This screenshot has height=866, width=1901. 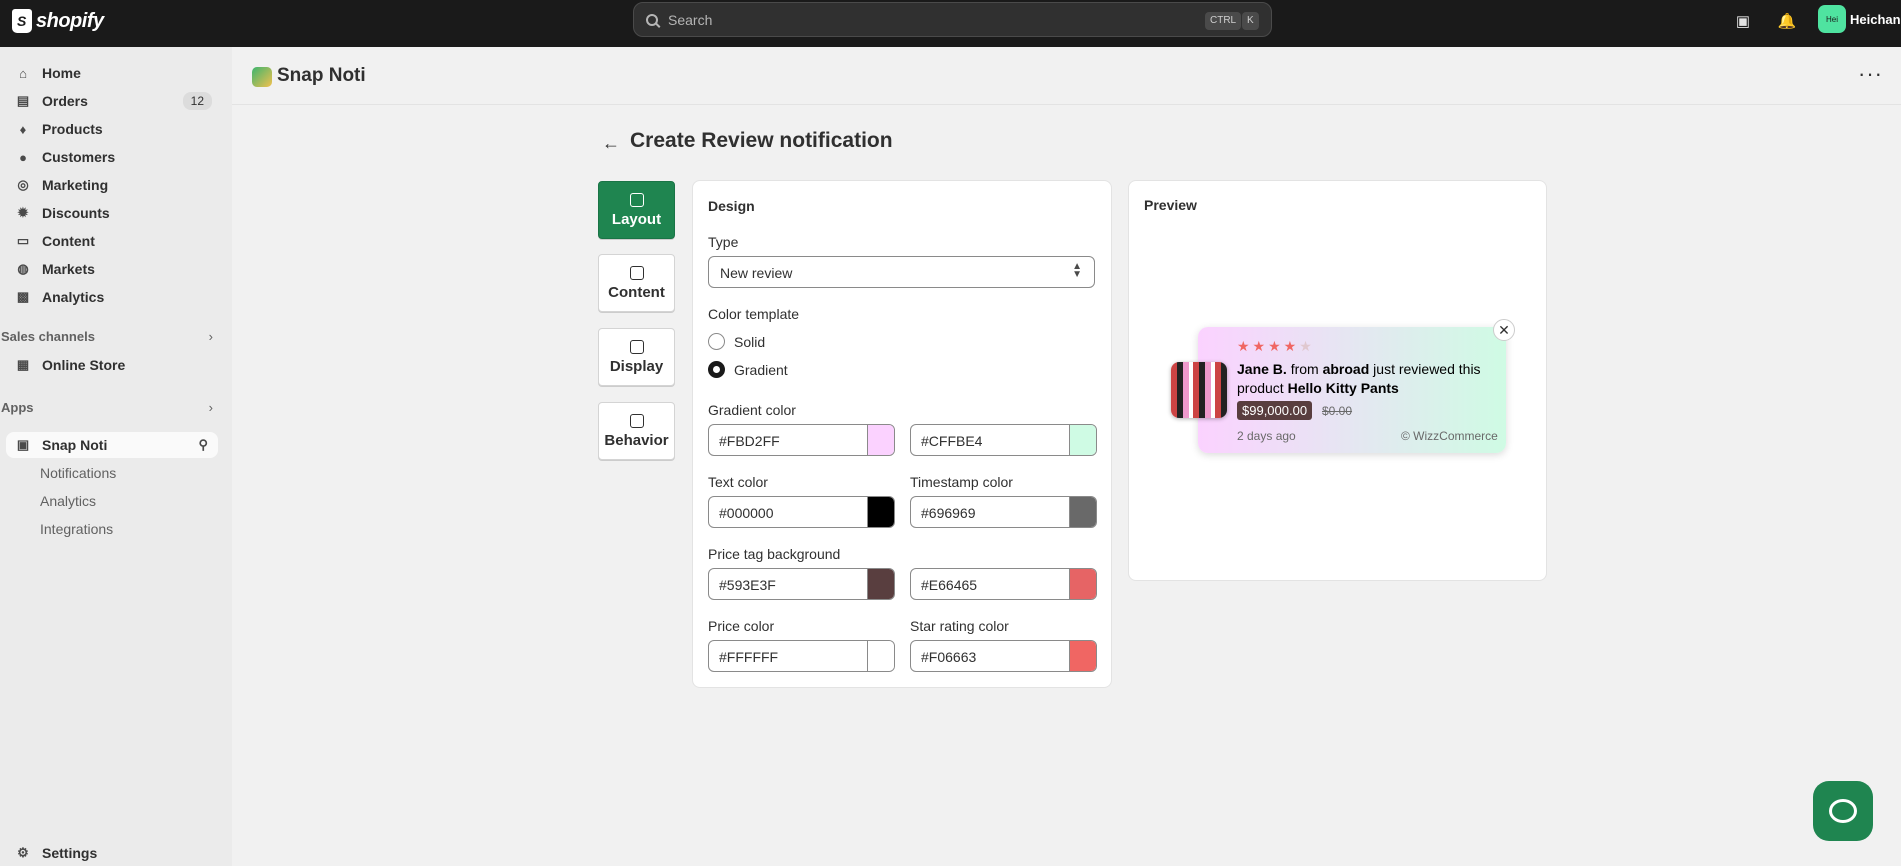 I want to click on color-value: #CFFBE4, so click(x=952, y=441).